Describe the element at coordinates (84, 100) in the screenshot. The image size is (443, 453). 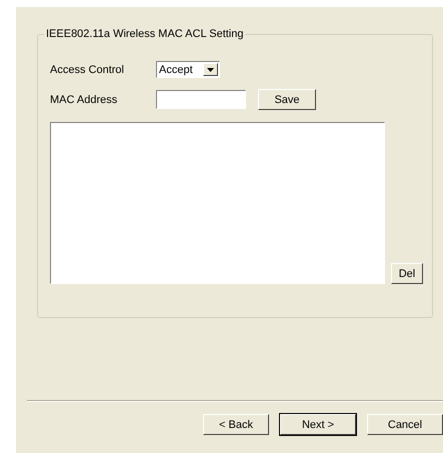
I see `mac-address-label: MAC Address` at that location.